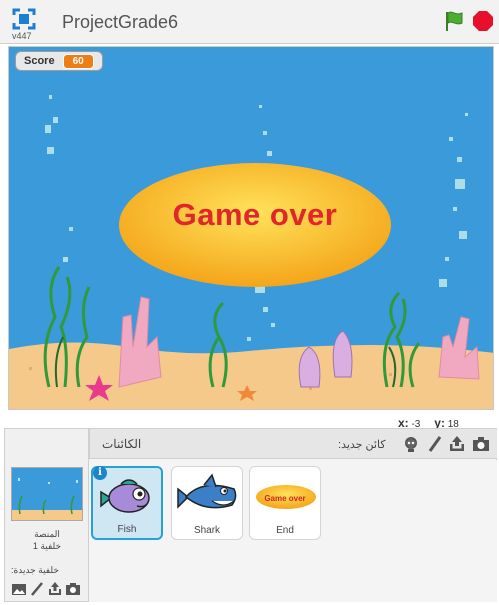 The image size is (499, 605). Describe the element at coordinates (249, 22) in the screenshot. I see `title-bar: v447 ProjectGrade6` at that location.